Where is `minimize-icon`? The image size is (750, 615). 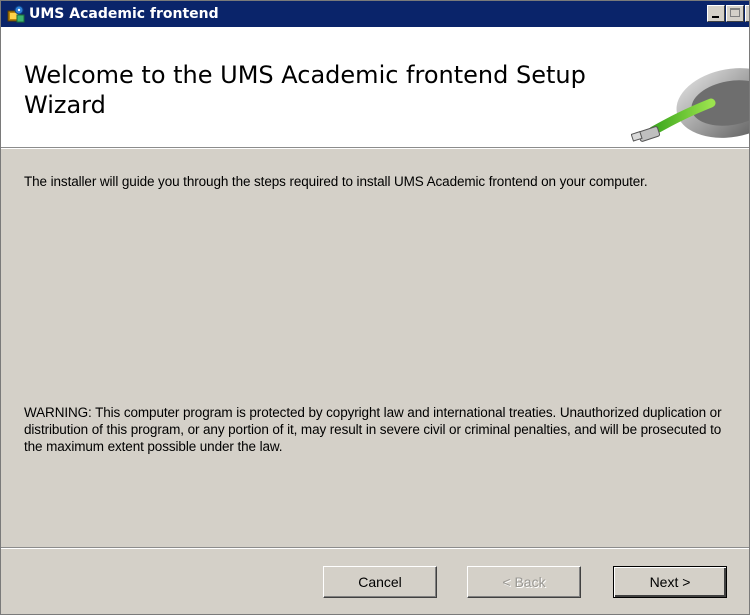
minimize-icon is located at coordinates (715, 17).